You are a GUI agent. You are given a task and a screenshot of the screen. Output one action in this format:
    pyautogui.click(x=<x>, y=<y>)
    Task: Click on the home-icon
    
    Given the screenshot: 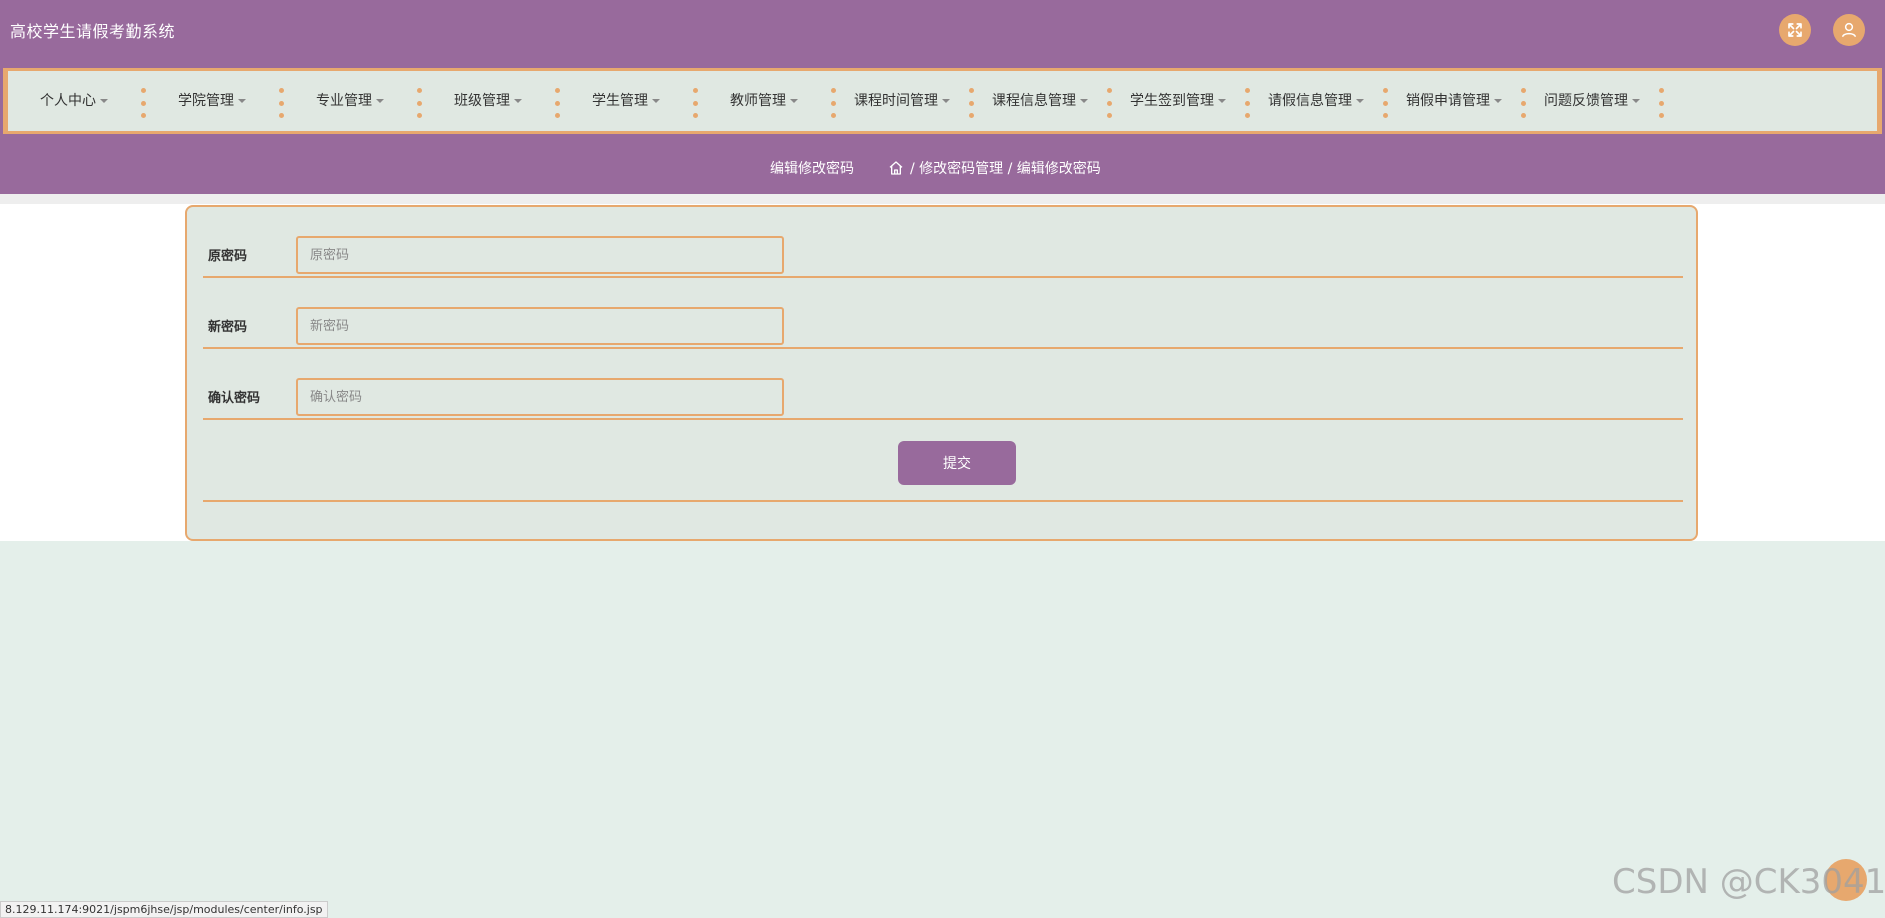 What is the action you would take?
    pyautogui.click(x=896, y=168)
    